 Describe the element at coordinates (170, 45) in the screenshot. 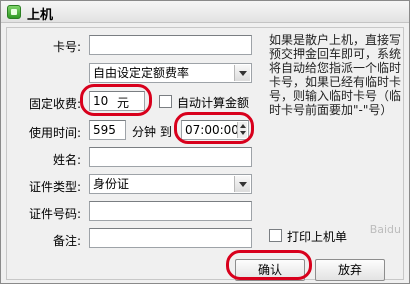

I see `card-no-input` at that location.